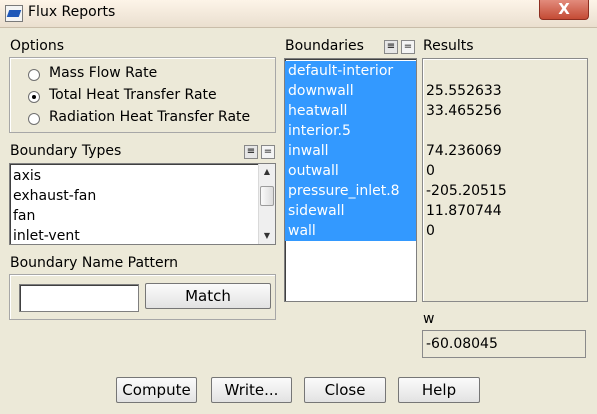  I want to click on list-item: exhaust-fan, so click(142, 196).